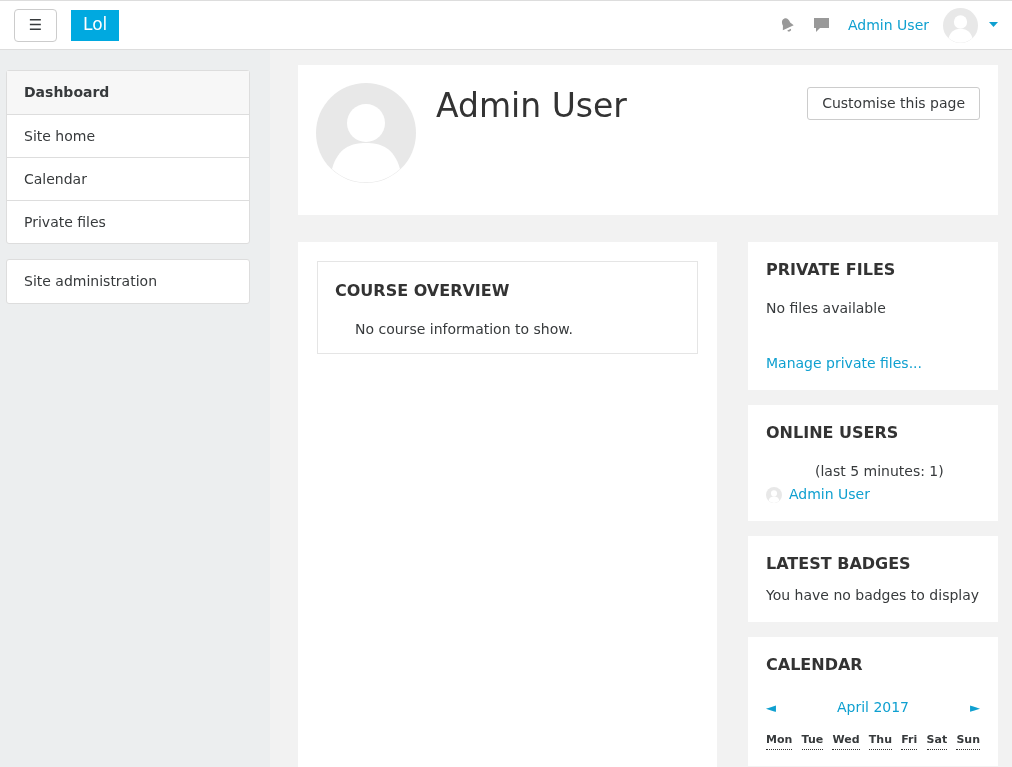 The width and height of the screenshot is (1012, 767). Describe the element at coordinates (879, 471) in the screenshot. I see `online-summary: (last 5 minutes: 1)` at that location.